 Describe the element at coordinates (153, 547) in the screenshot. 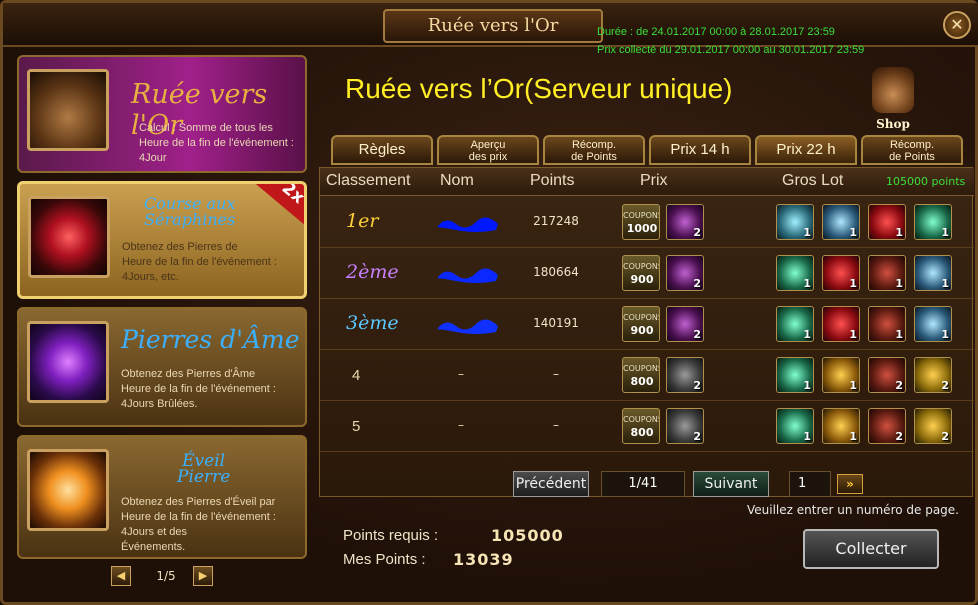

I see `desc-line: Événements.` at that location.